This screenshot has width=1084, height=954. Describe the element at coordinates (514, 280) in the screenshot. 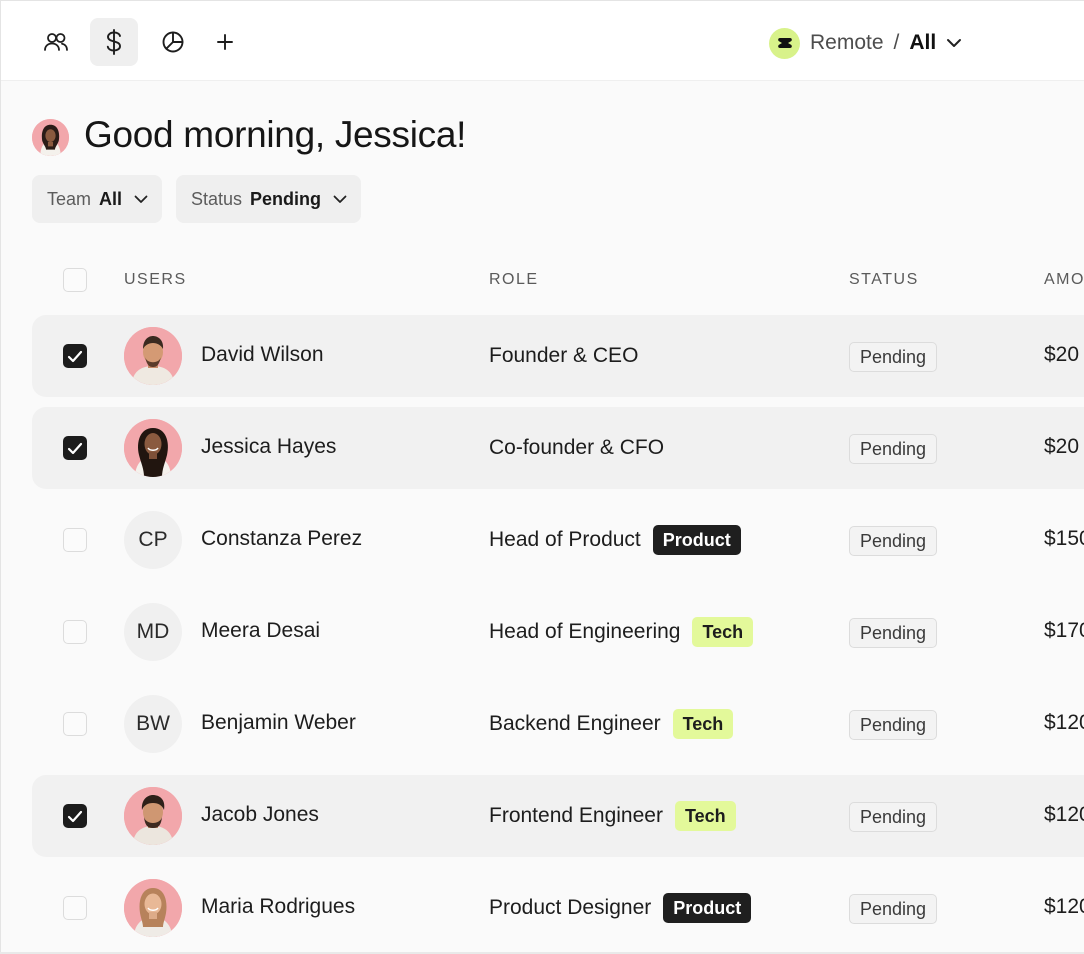

I see `column-header-role: ROLE` at that location.